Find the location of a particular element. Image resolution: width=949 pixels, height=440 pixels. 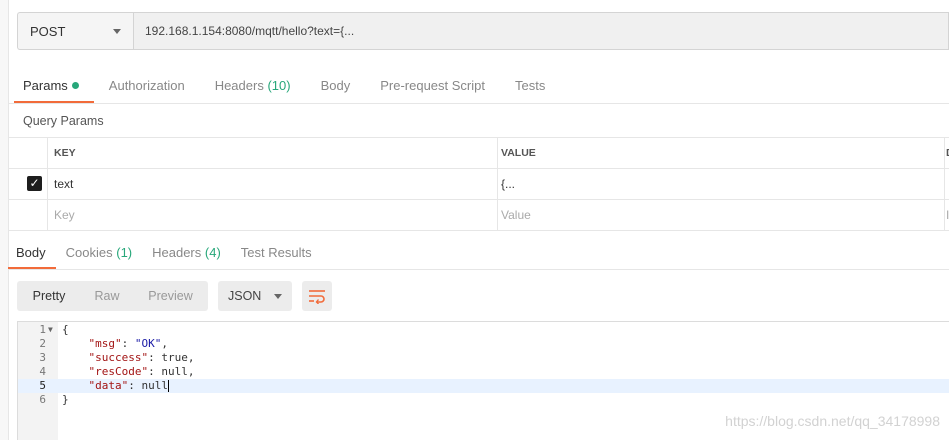

code-text: "msg": "OK", is located at coordinates (128, 343).